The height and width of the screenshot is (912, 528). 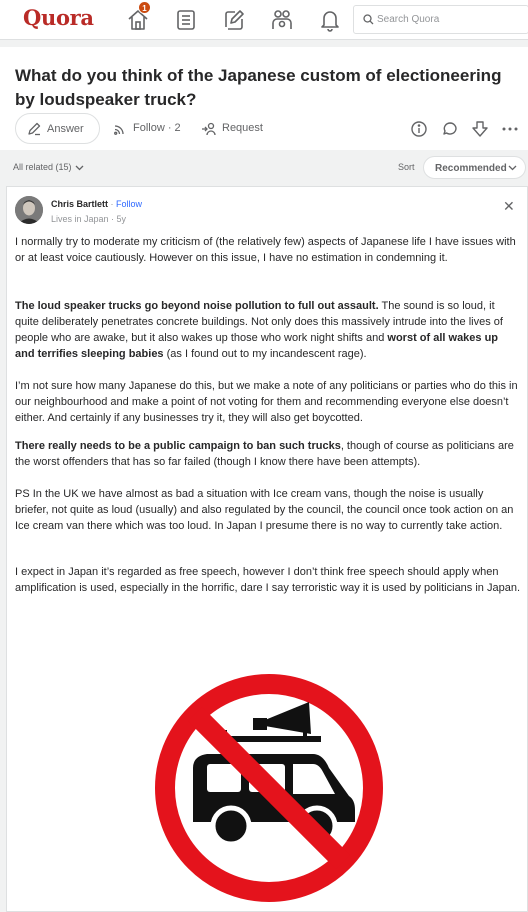 I want to click on comment-icon, so click(x=450, y=129).